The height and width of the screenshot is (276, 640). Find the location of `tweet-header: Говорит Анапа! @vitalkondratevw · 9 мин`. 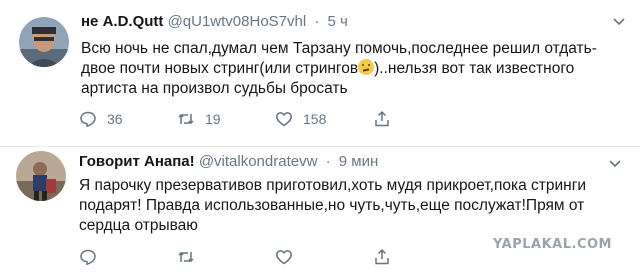

tweet-header: Говорит Анапа! @vitalkondratevw · 9 мин is located at coordinates (228, 162).